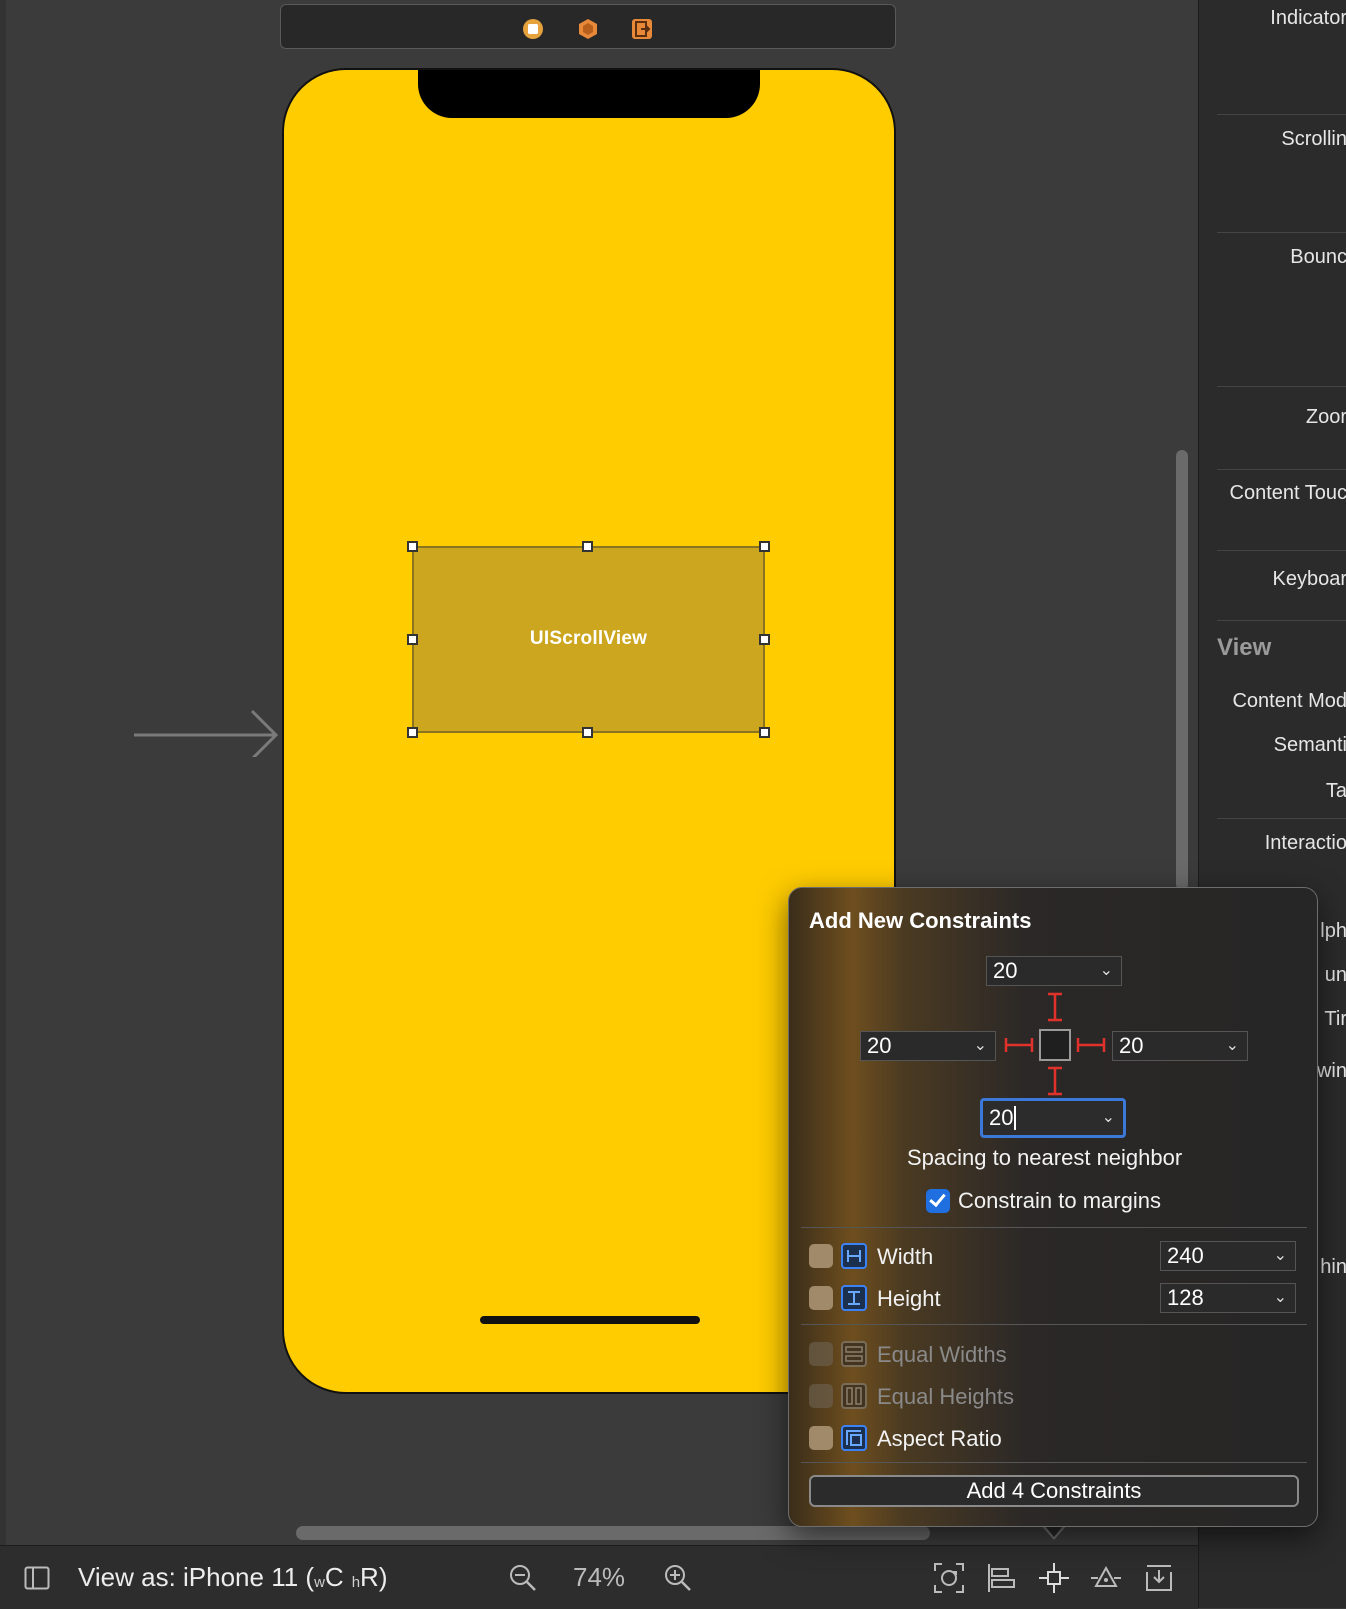 The width and height of the screenshot is (1346, 1609). I want to click on trailing-spacing-value: 20, so click(1131, 1046).